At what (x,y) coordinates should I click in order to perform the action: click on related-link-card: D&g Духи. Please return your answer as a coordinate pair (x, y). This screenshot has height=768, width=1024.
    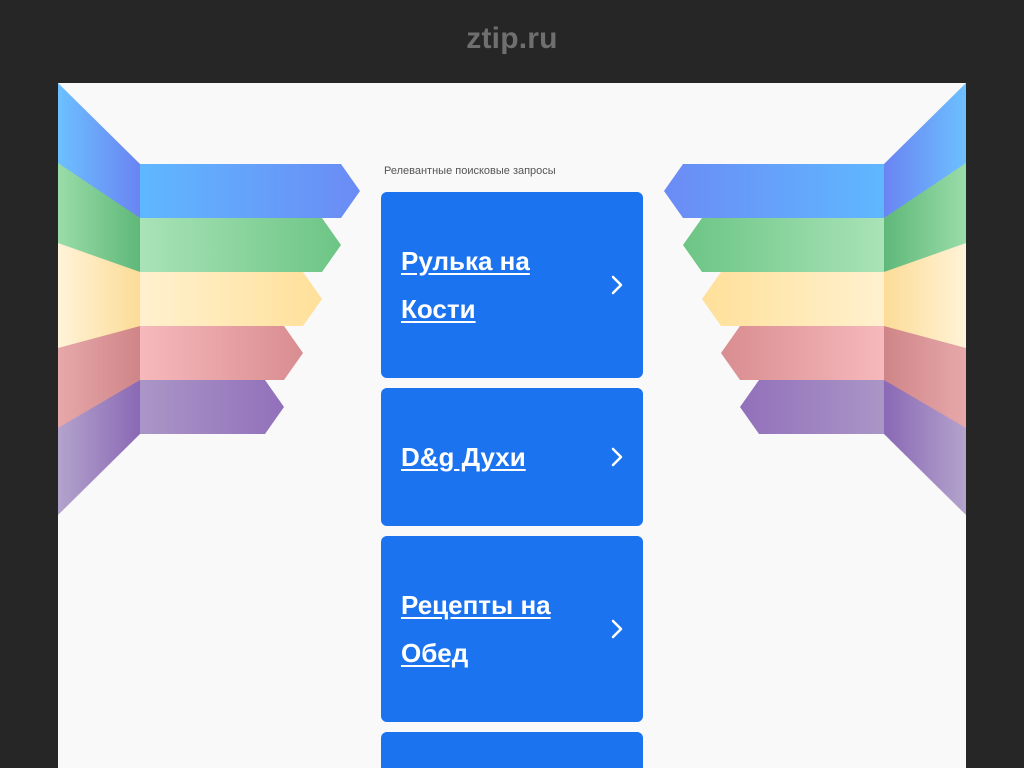
    Looking at the image, I should click on (512, 457).